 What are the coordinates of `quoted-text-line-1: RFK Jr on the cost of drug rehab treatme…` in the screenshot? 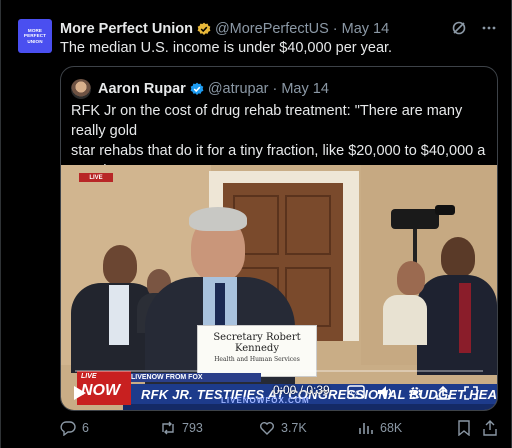 It's located at (267, 121).